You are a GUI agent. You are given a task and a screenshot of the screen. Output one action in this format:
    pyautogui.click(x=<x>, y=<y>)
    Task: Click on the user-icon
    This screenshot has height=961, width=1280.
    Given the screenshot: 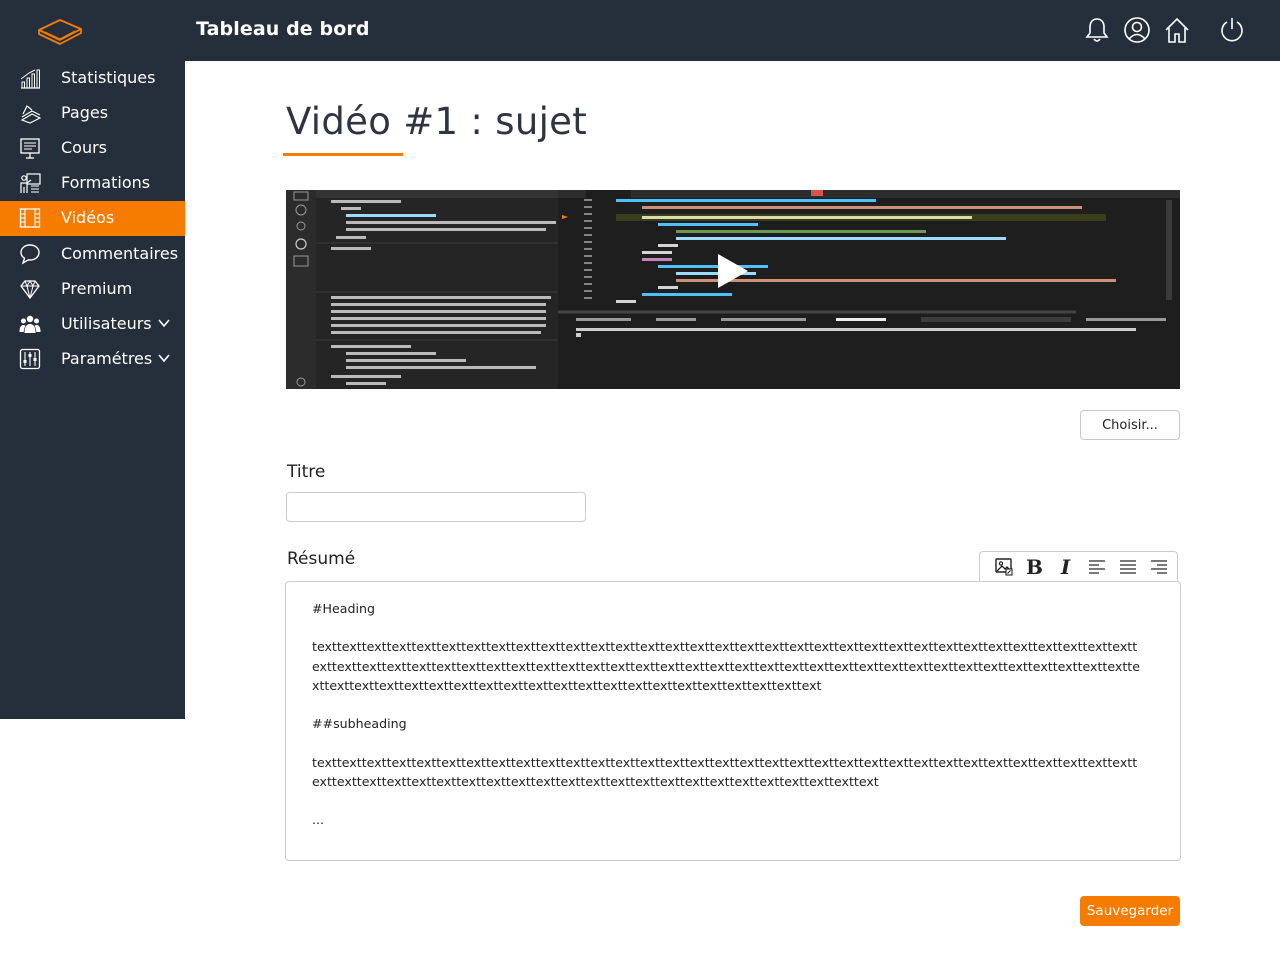 What is the action you would take?
    pyautogui.click(x=1137, y=30)
    